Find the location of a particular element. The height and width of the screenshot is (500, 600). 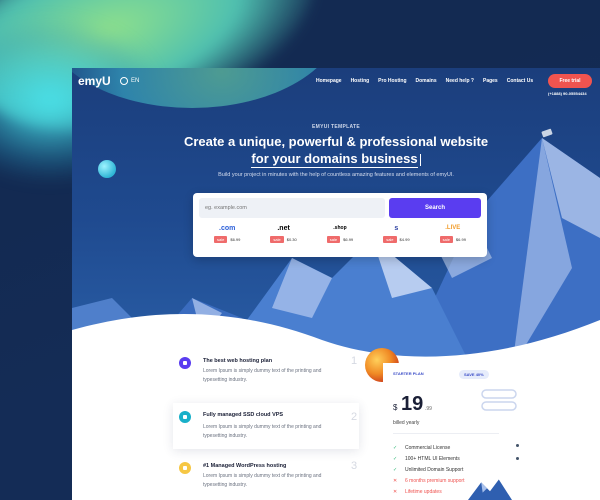

nav-item-need-help: Need help ? is located at coordinates (460, 81).